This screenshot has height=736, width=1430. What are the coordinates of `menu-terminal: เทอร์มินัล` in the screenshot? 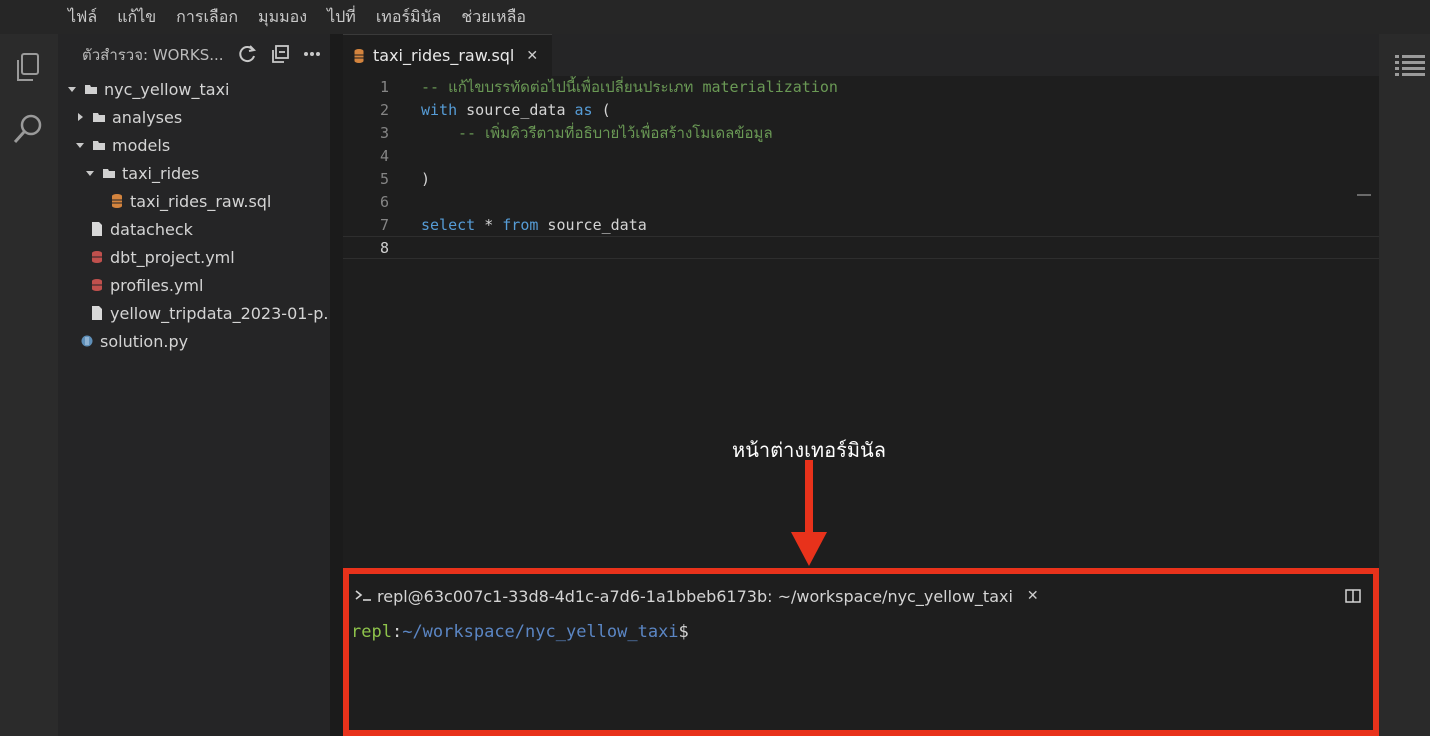 It's located at (409, 17).